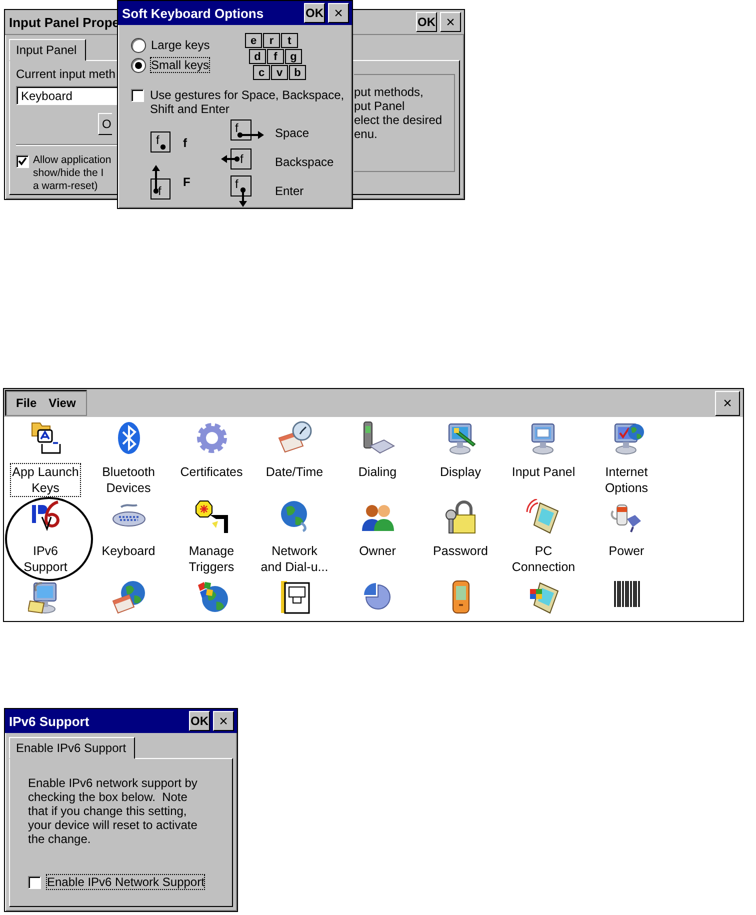 The width and height of the screenshot is (756, 915). Describe the element at coordinates (389, 92) in the screenshot. I see `info-text: put methods,` at that location.